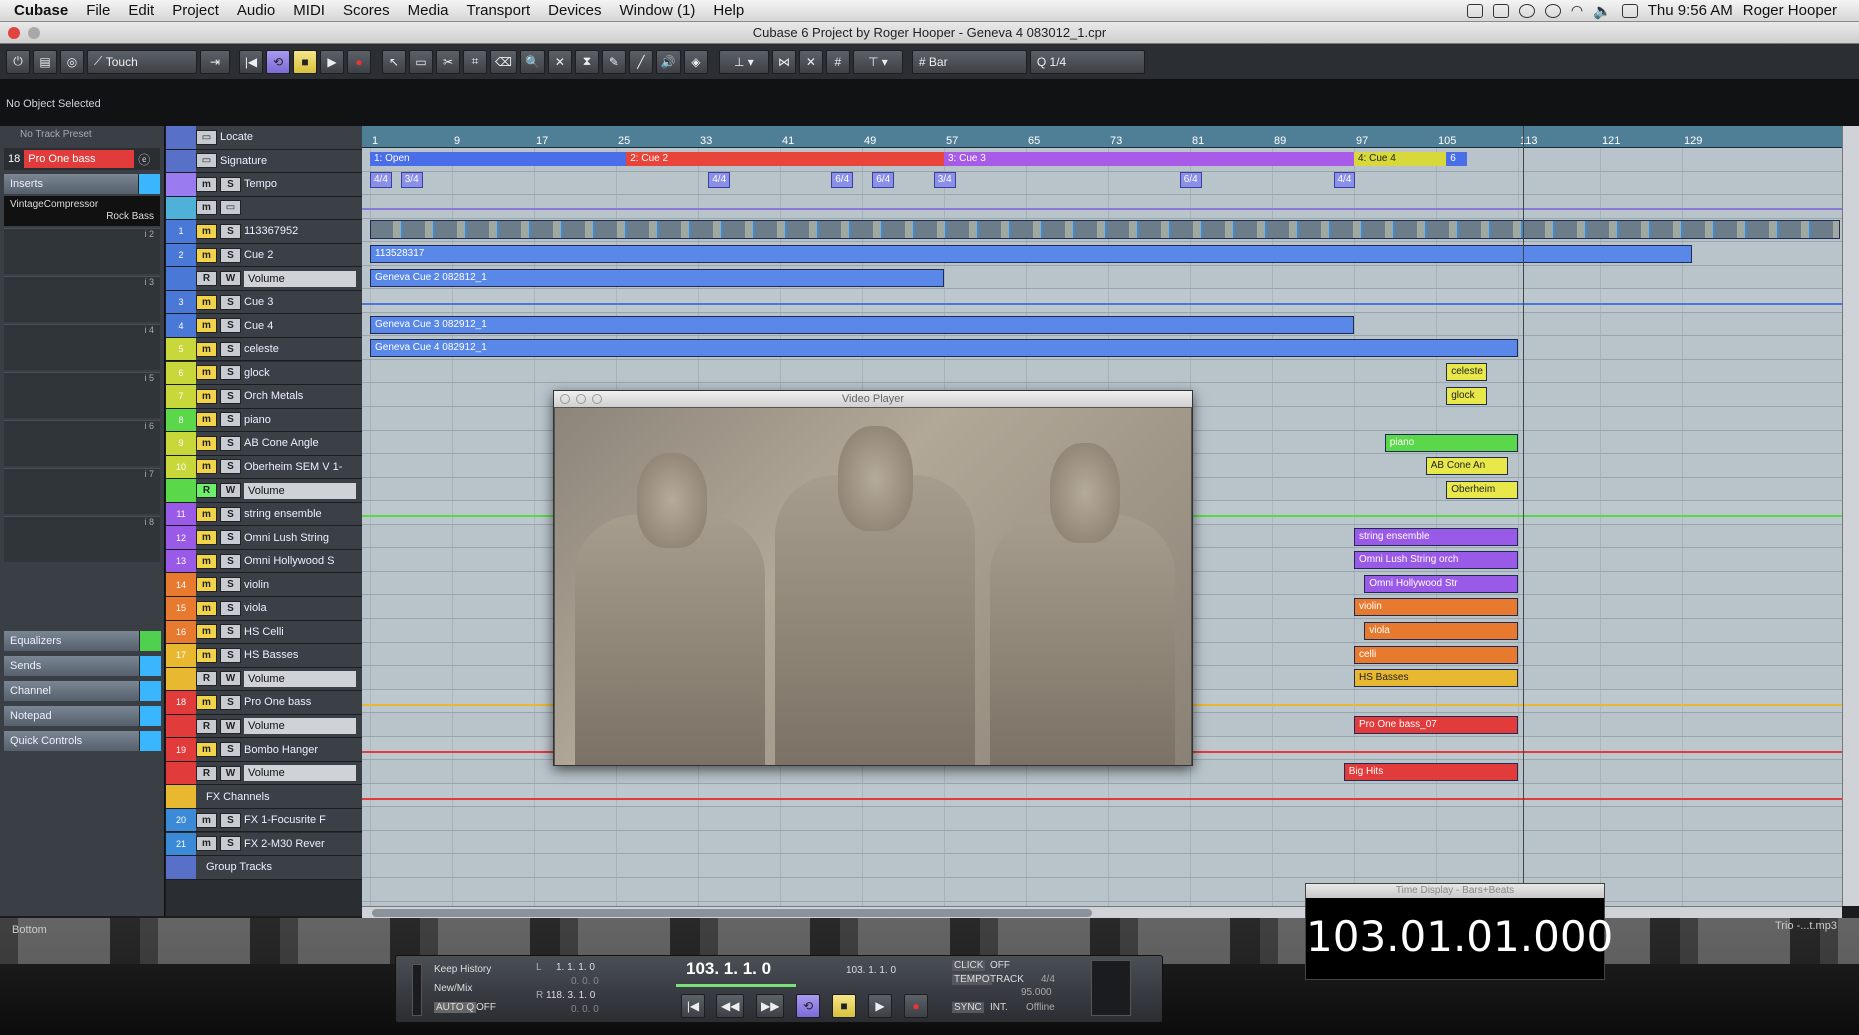 Image resolution: width=1859 pixels, height=1035 pixels. What do you see at coordinates (1436, 607) in the screenshot?
I see `event-part: violin` at bounding box center [1436, 607].